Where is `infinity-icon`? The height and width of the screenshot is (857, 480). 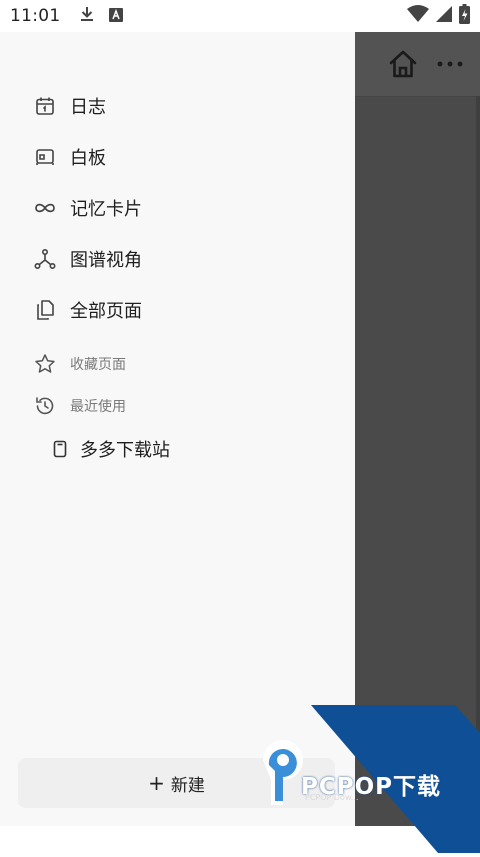
infinity-icon is located at coordinates (45, 208).